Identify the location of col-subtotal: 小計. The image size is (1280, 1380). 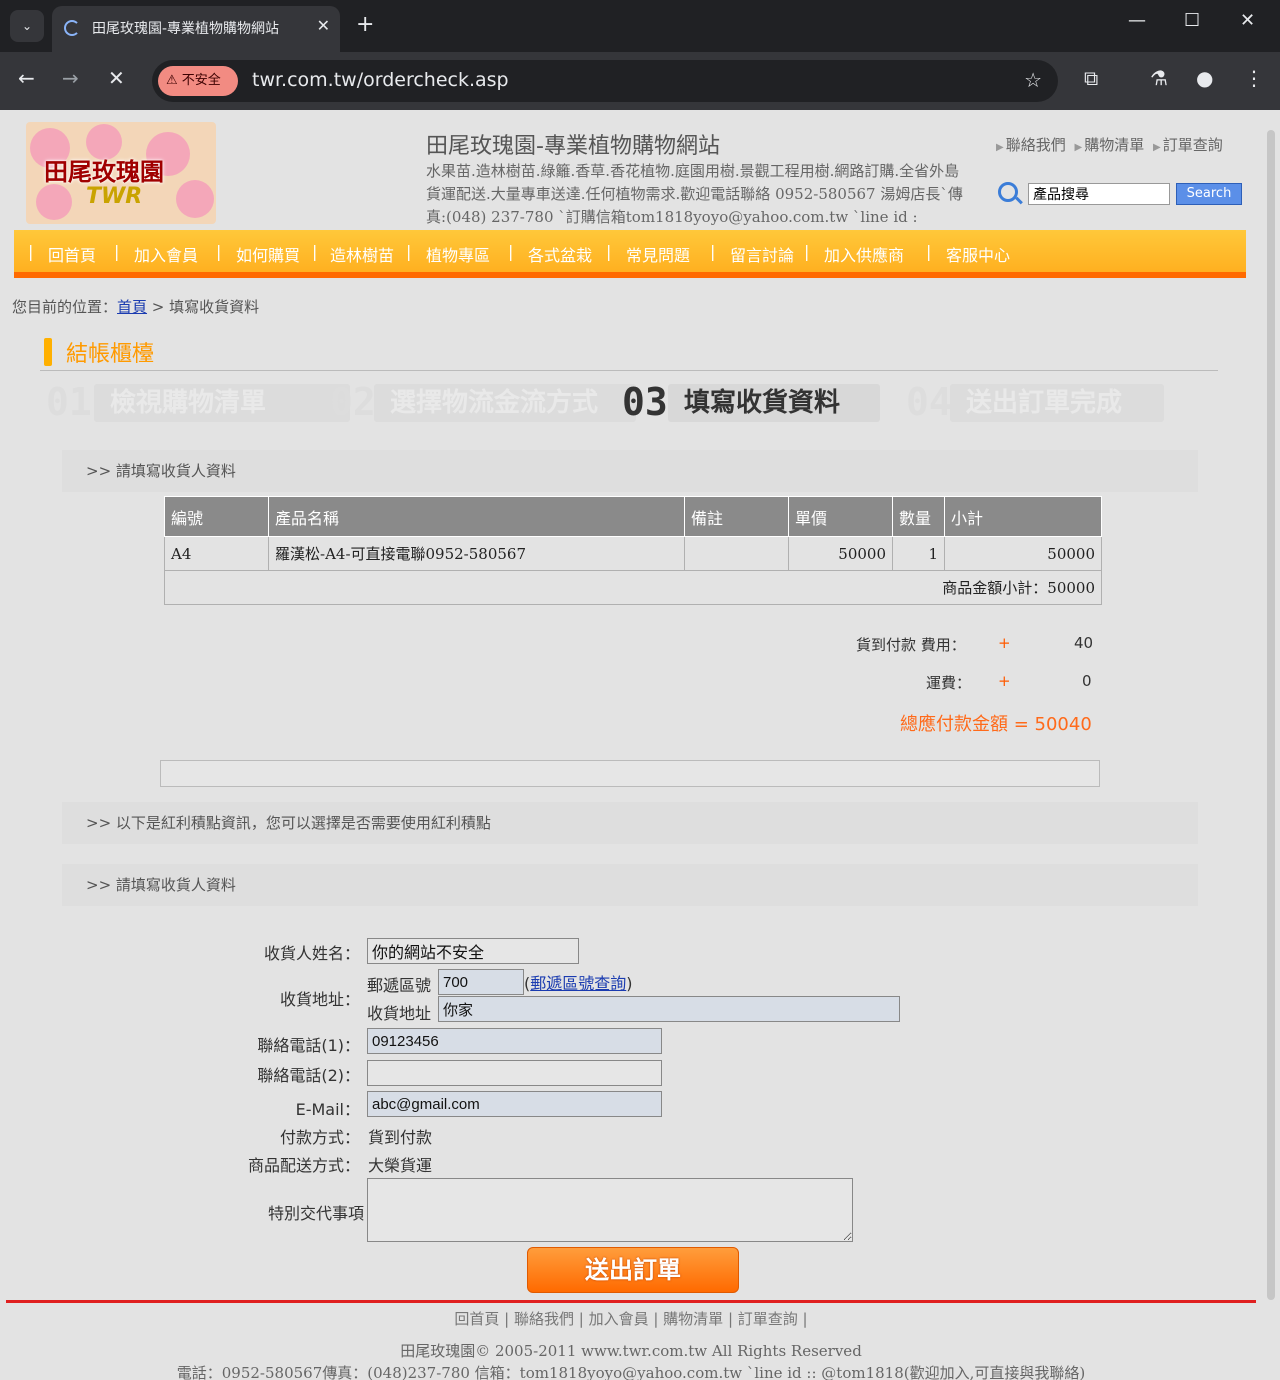
(1023, 516).